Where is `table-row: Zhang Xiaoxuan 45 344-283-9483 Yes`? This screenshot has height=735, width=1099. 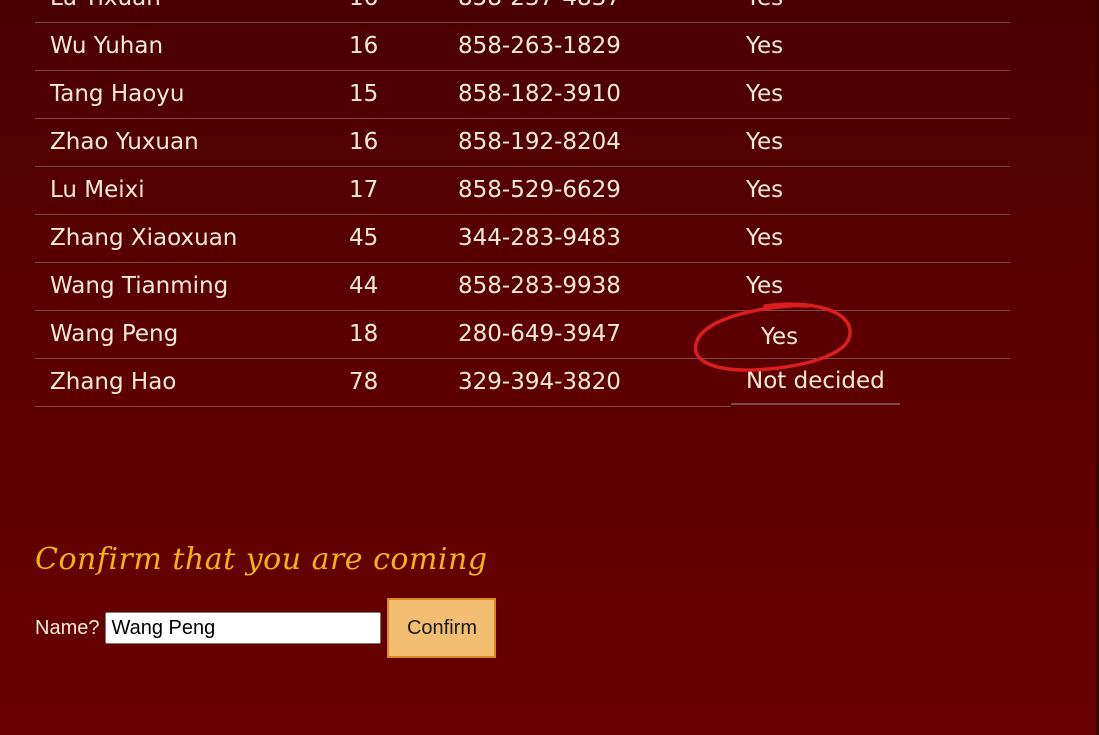 table-row: Zhang Xiaoxuan 45 344-283-9483 Yes is located at coordinates (522, 238).